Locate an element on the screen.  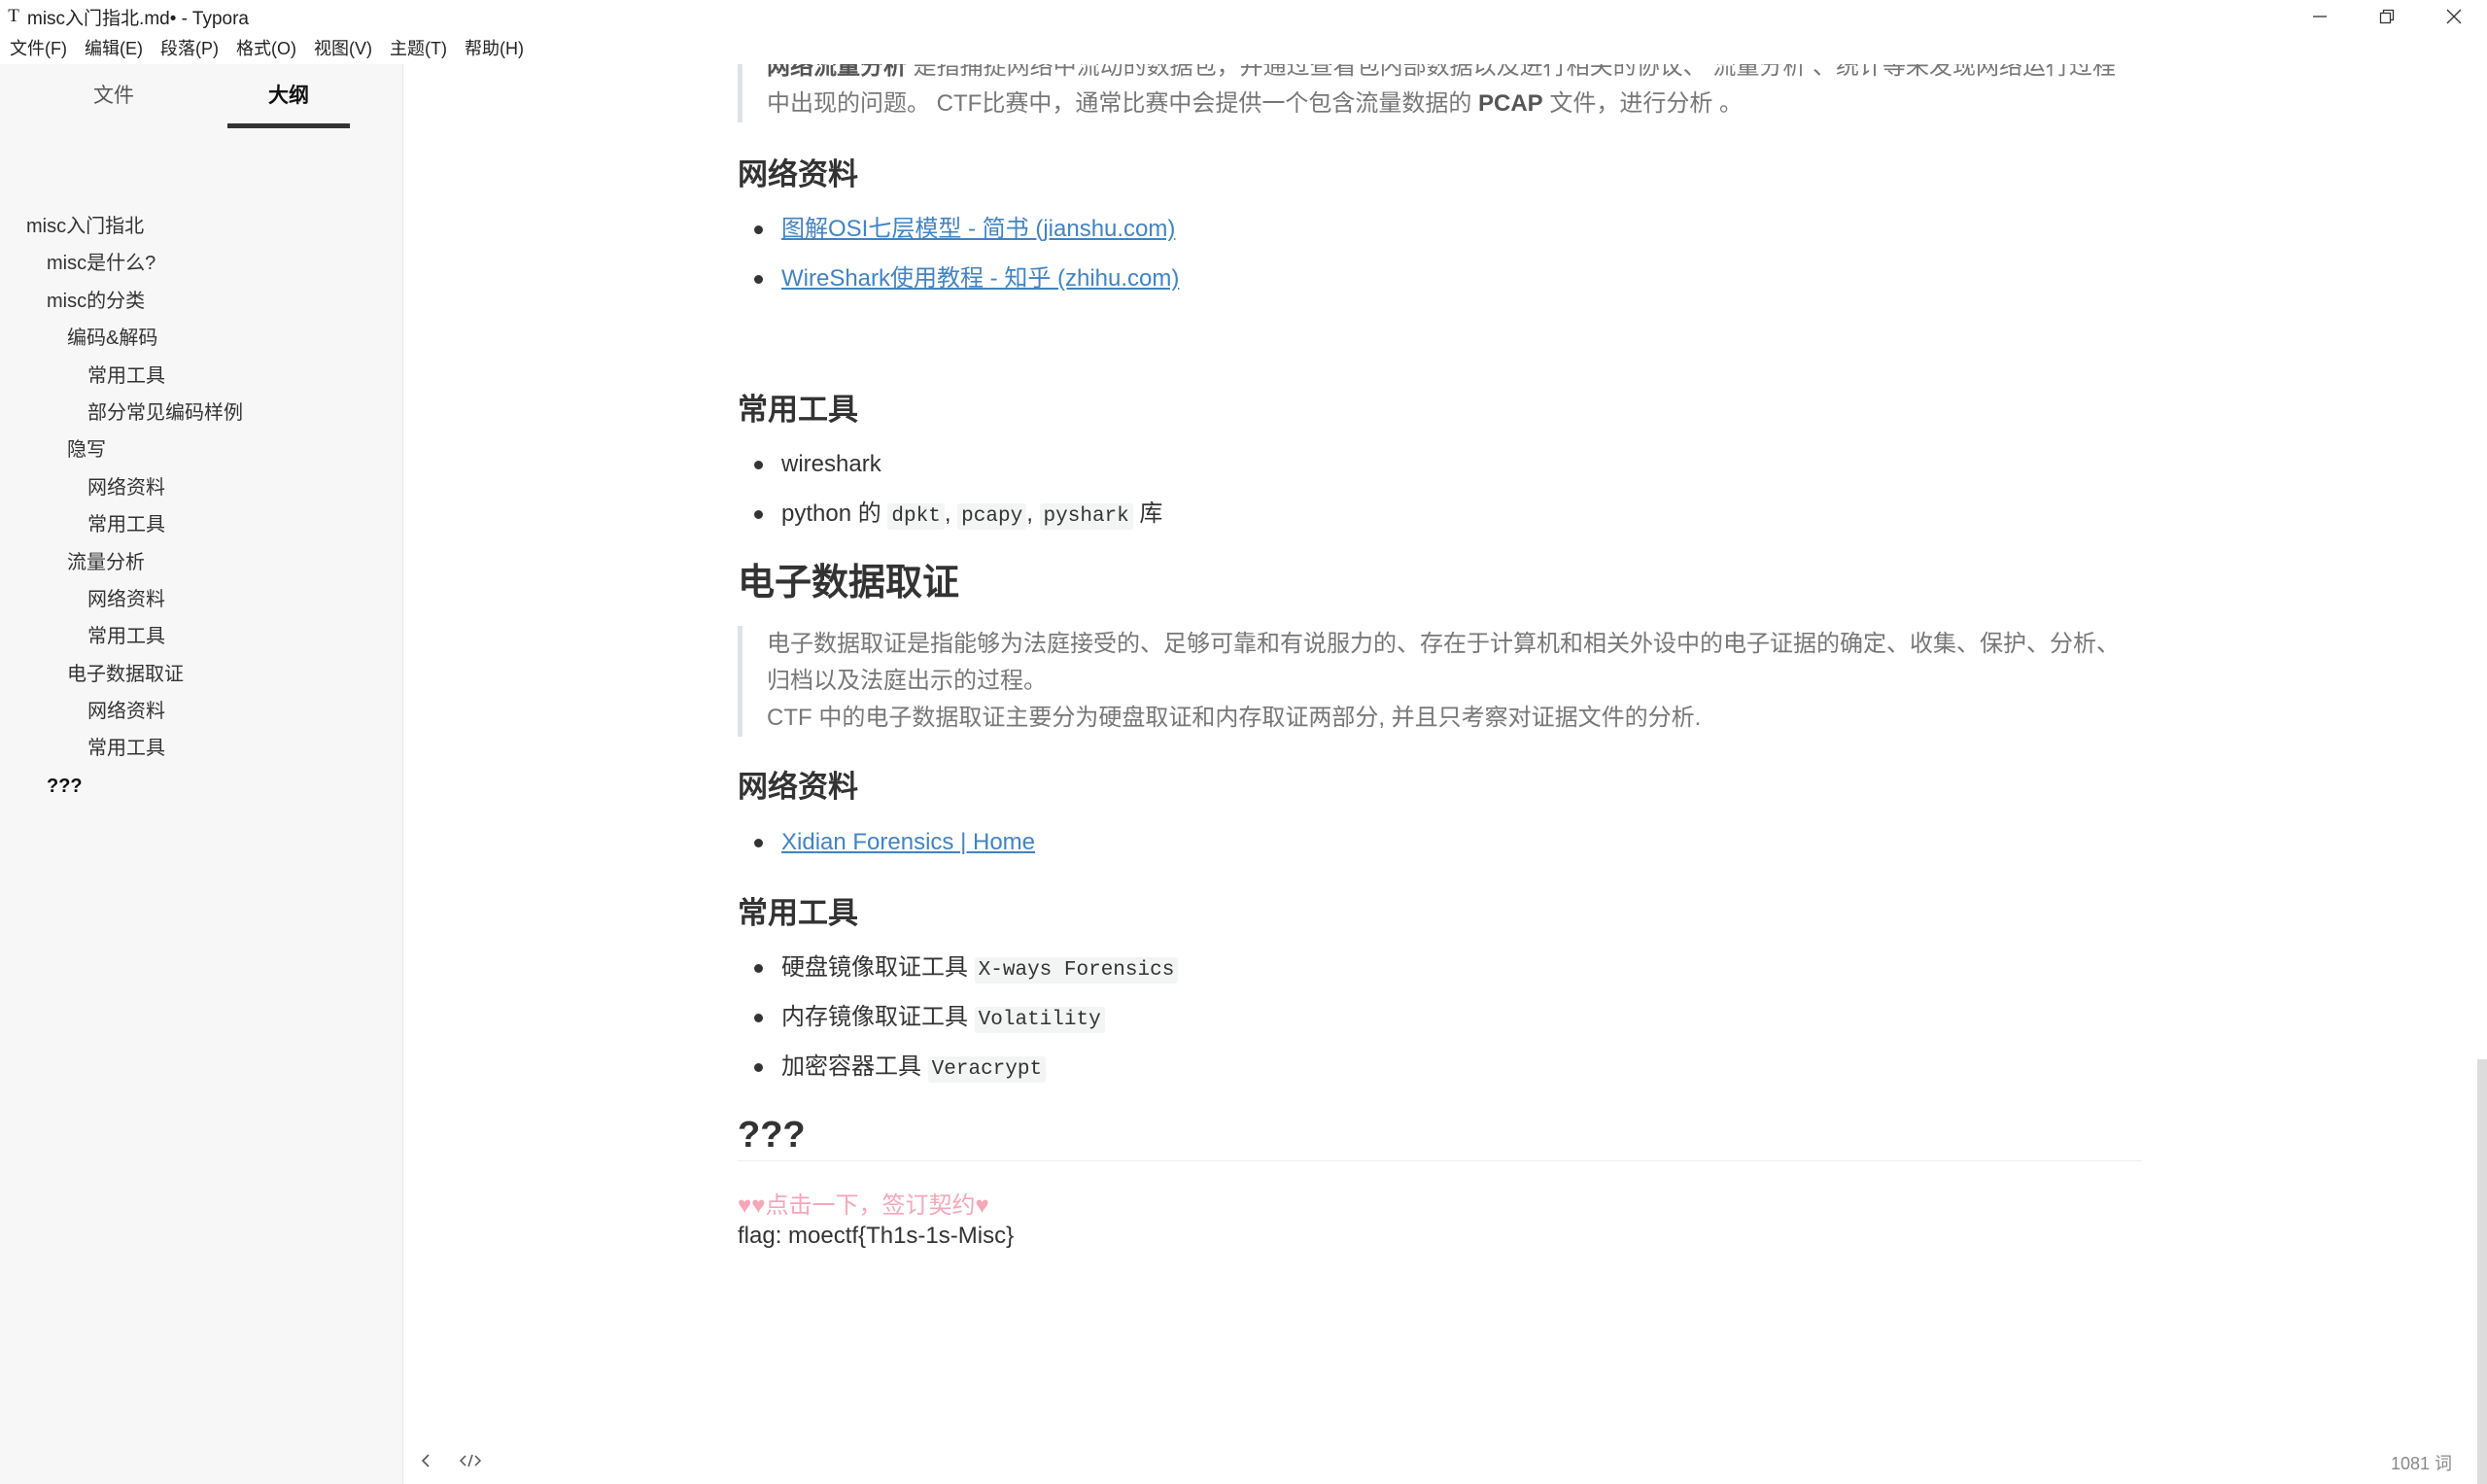
close-button is located at coordinates (2454, 16).